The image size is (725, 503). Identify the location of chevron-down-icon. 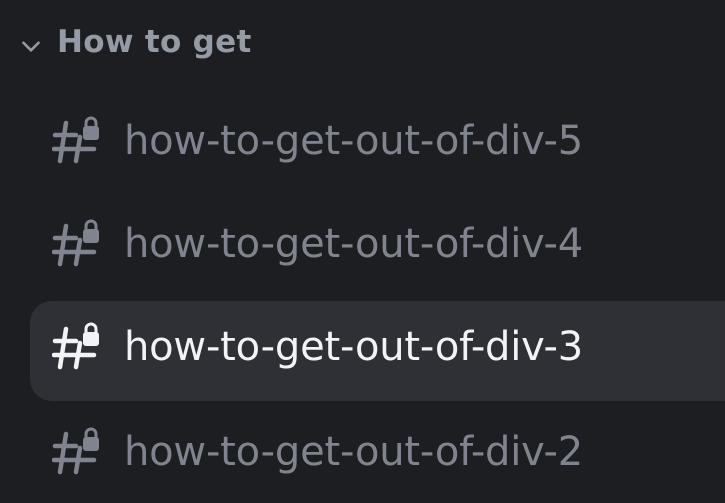
(31, 46).